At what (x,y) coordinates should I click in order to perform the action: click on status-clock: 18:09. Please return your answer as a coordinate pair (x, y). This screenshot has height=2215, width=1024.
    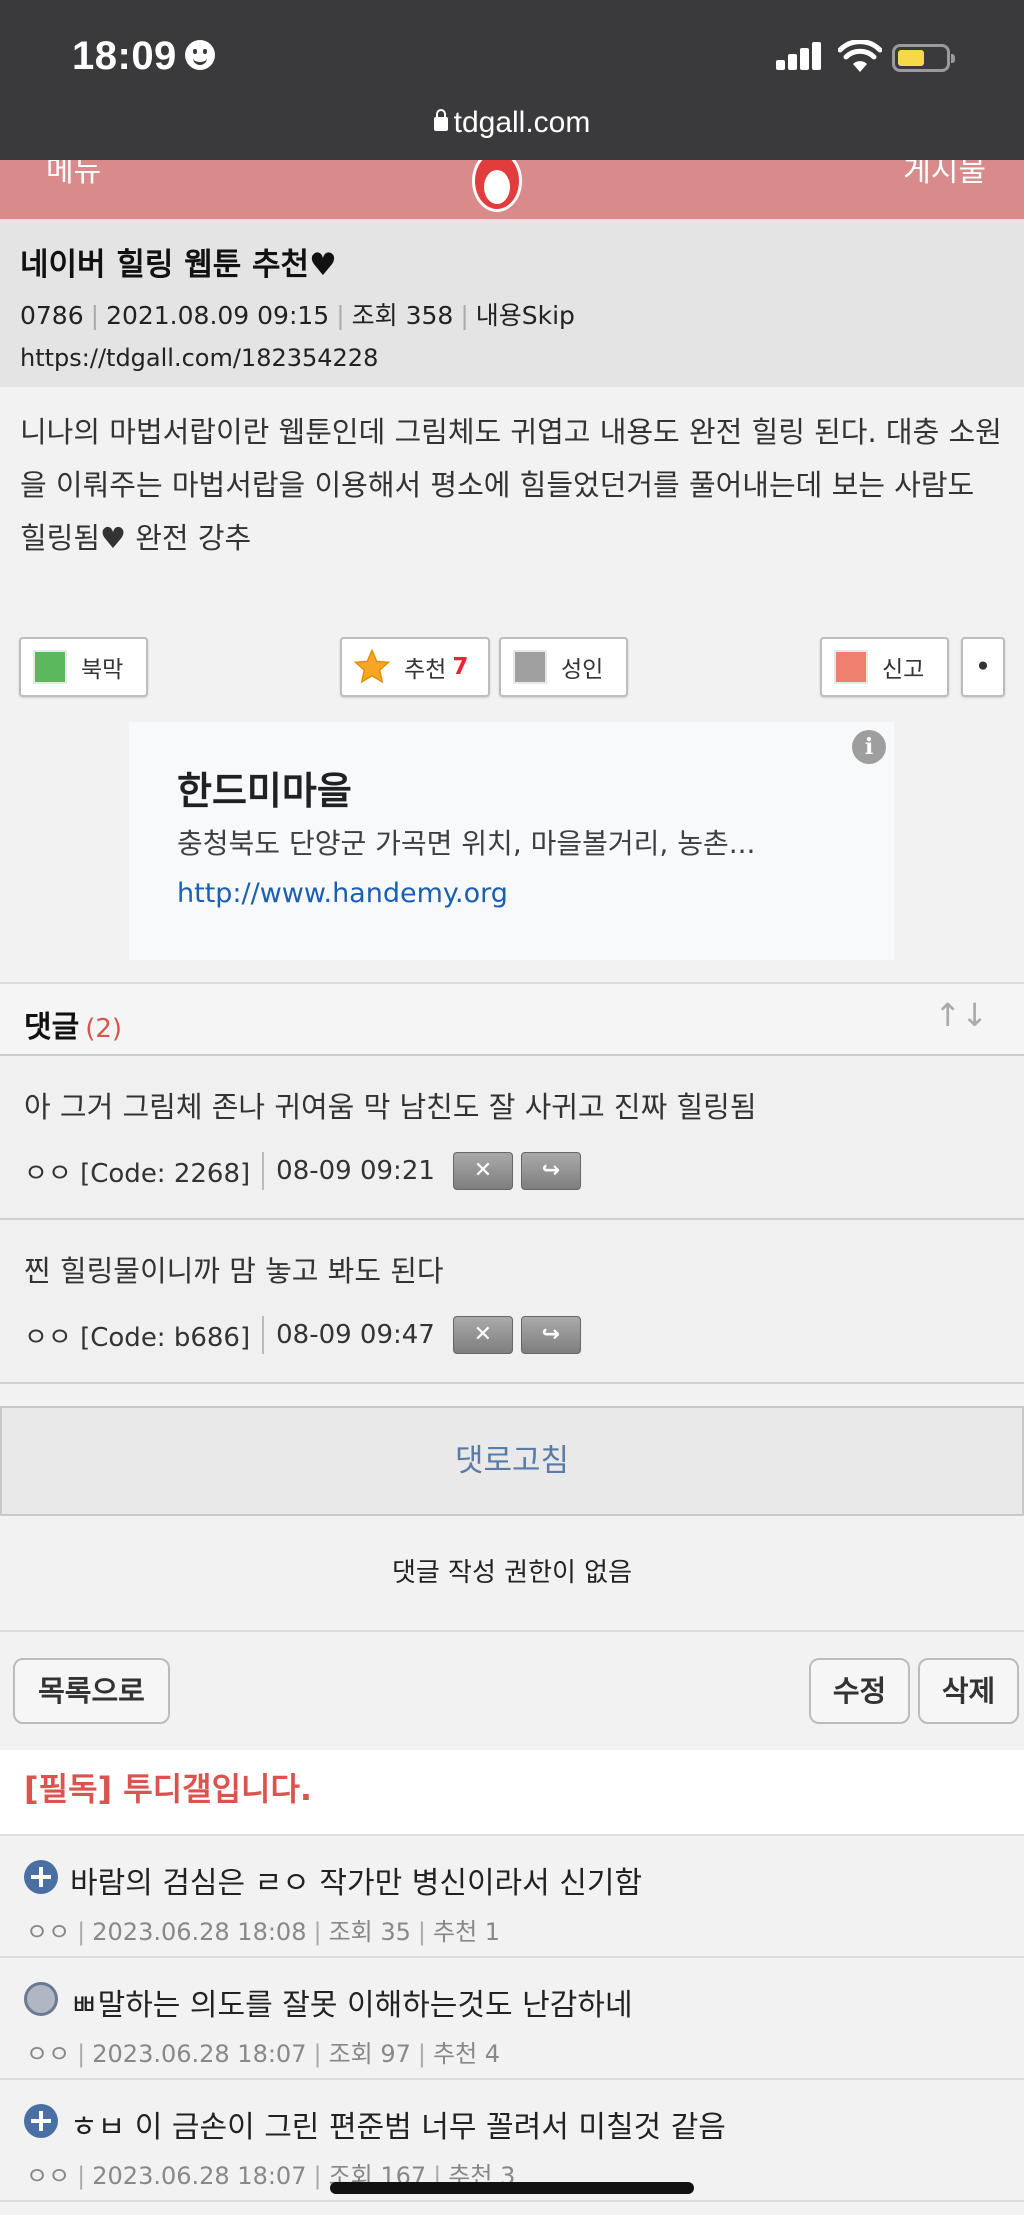
    Looking at the image, I should click on (143, 56).